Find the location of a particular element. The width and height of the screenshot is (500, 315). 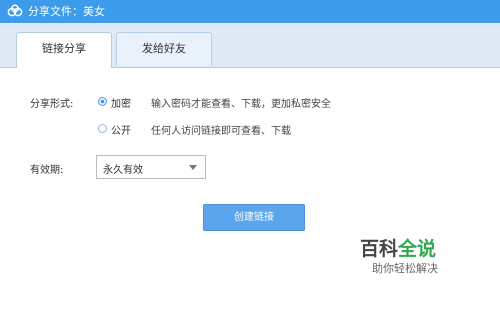

create-link-button: 创建链接 is located at coordinates (254, 217).